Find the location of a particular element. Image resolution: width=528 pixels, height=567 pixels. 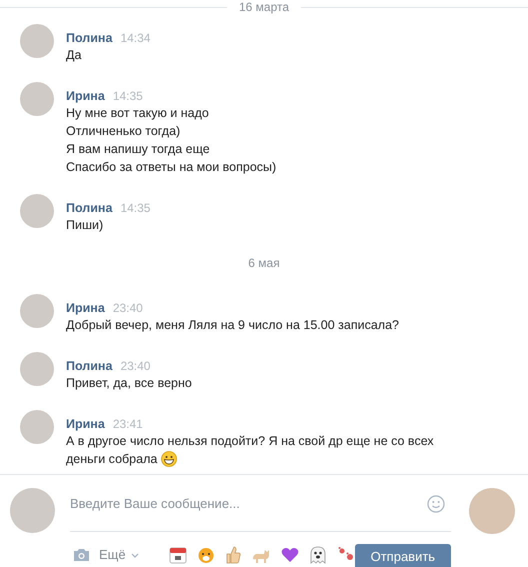

message-time: 14:34 is located at coordinates (135, 38).